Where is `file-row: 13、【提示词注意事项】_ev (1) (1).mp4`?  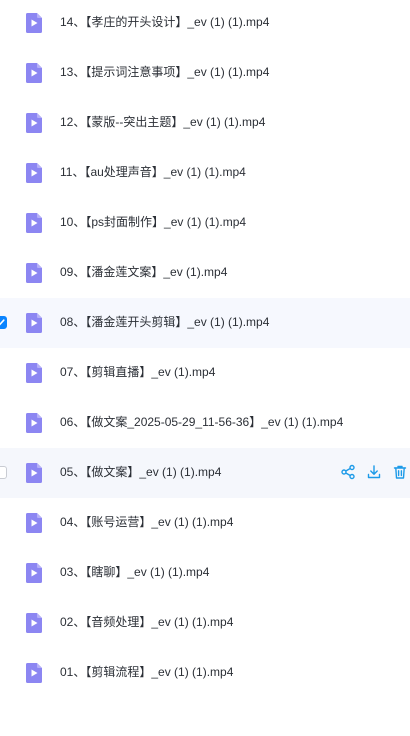 file-row: 13、【提示词注意事项】_ev (1) (1).mp4 is located at coordinates (205, 73).